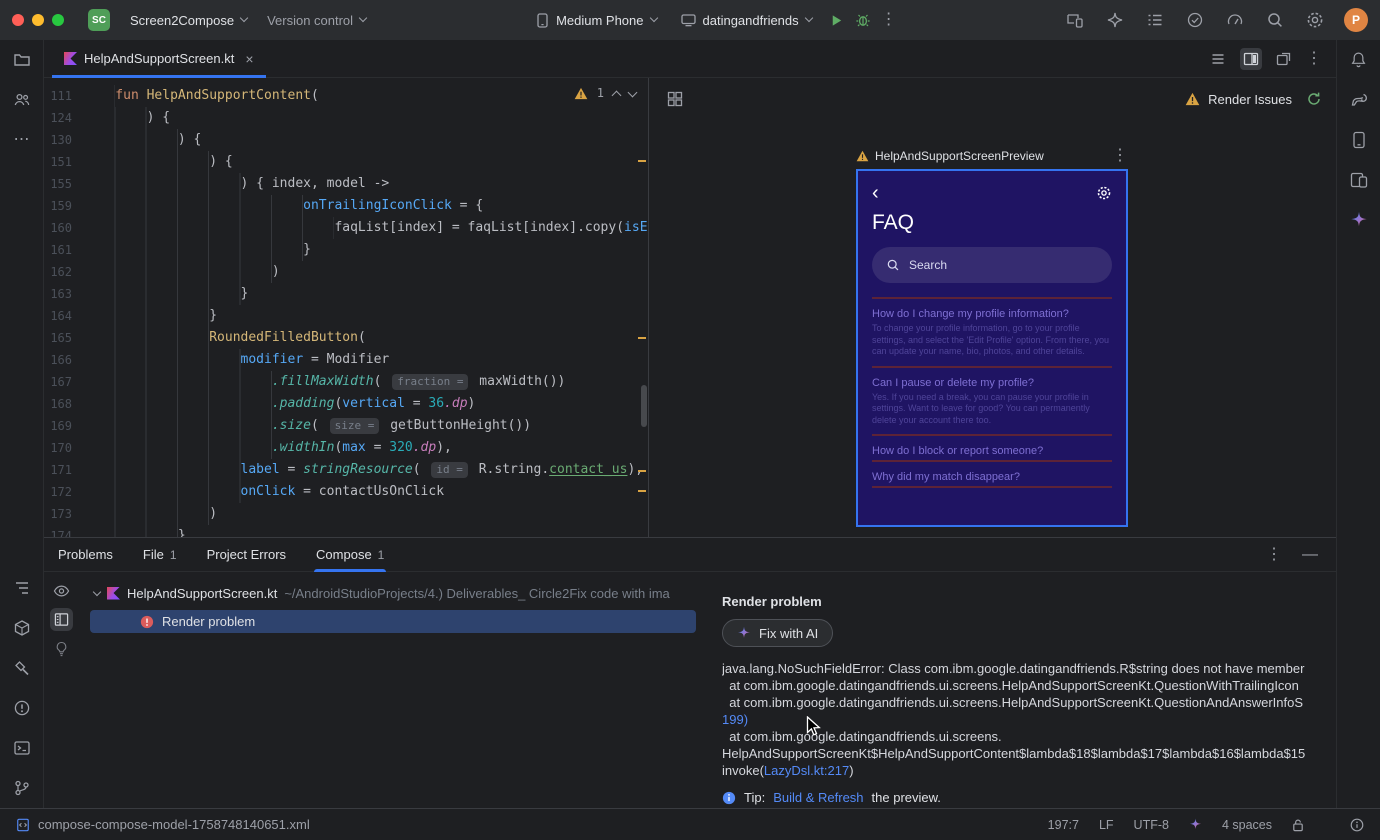  Describe the element at coordinates (58, 20) in the screenshot. I see `zoom-window-button` at that location.